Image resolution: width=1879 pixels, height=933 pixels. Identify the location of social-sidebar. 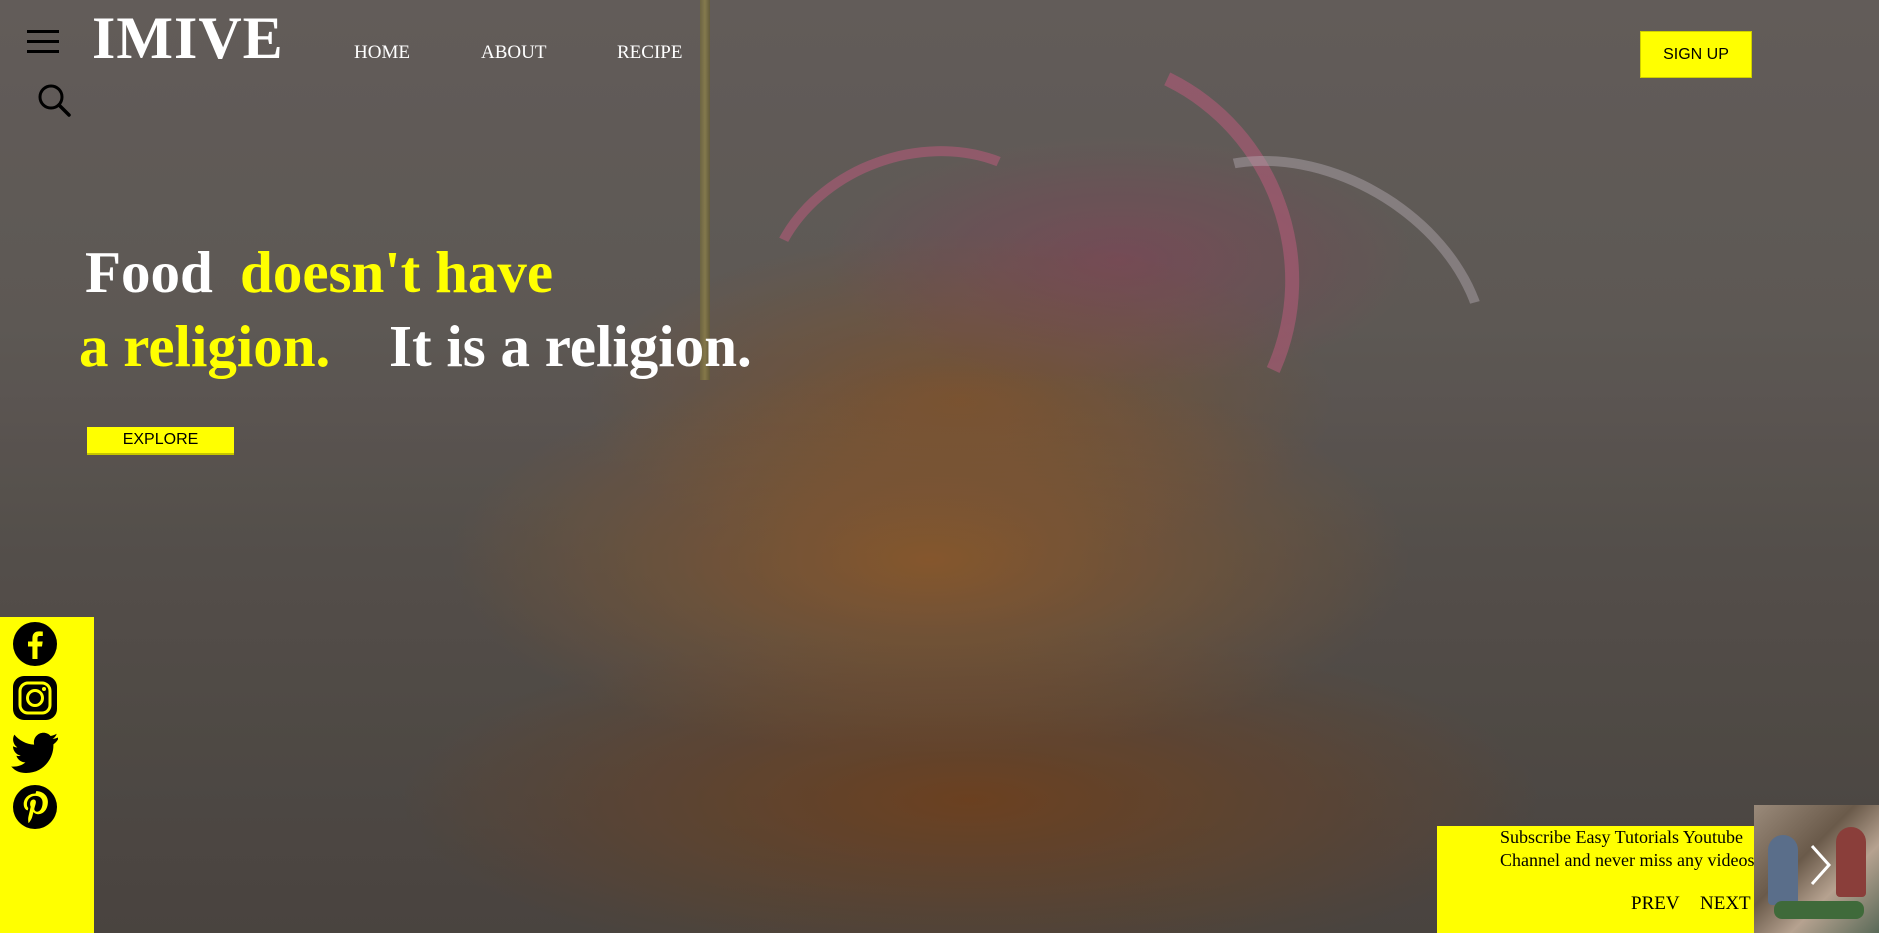
(47, 775).